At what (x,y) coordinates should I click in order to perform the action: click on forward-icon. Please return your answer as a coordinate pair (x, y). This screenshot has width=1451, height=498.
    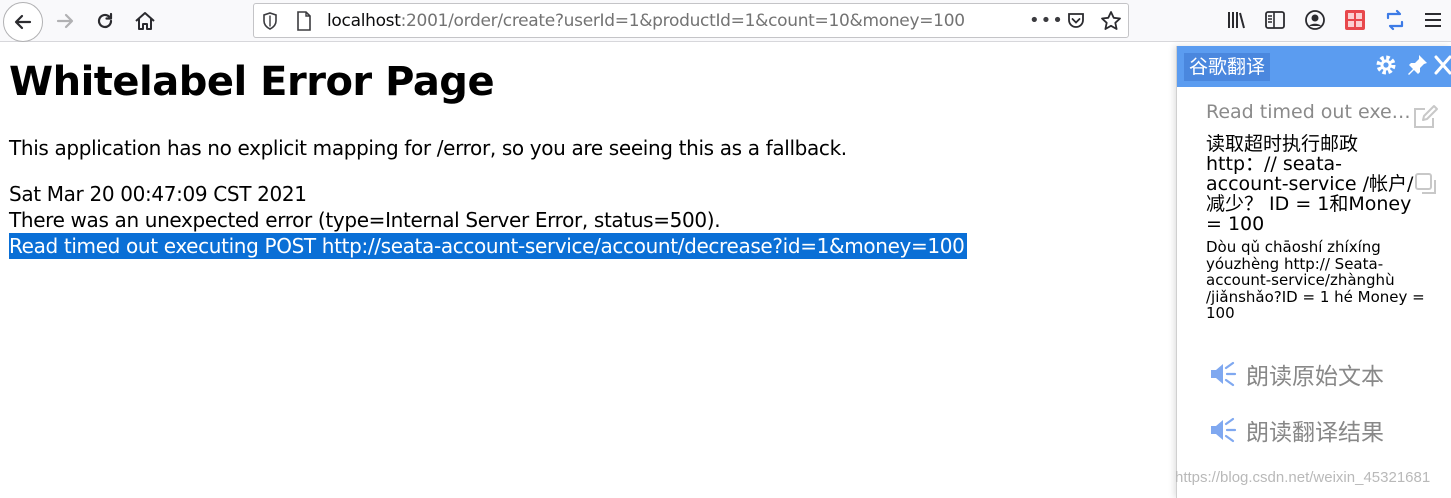
    Looking at the image, I should click on (65, 21).